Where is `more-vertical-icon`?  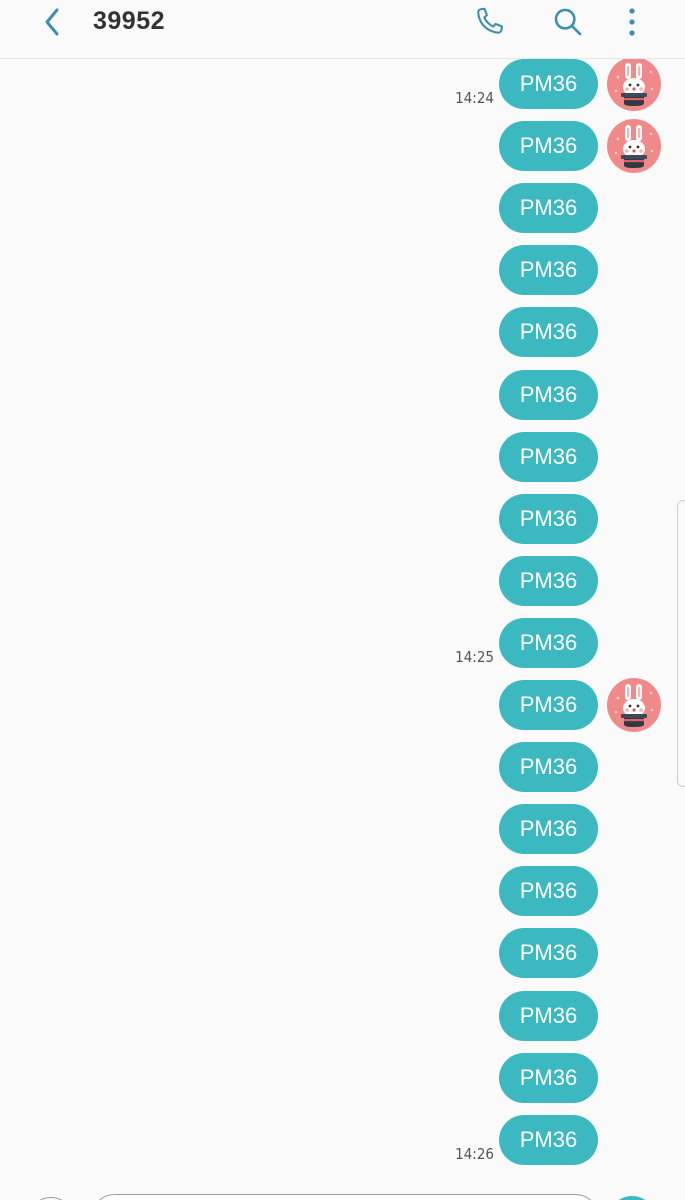
more-vertical-icon is located at coordinates (632, 22).